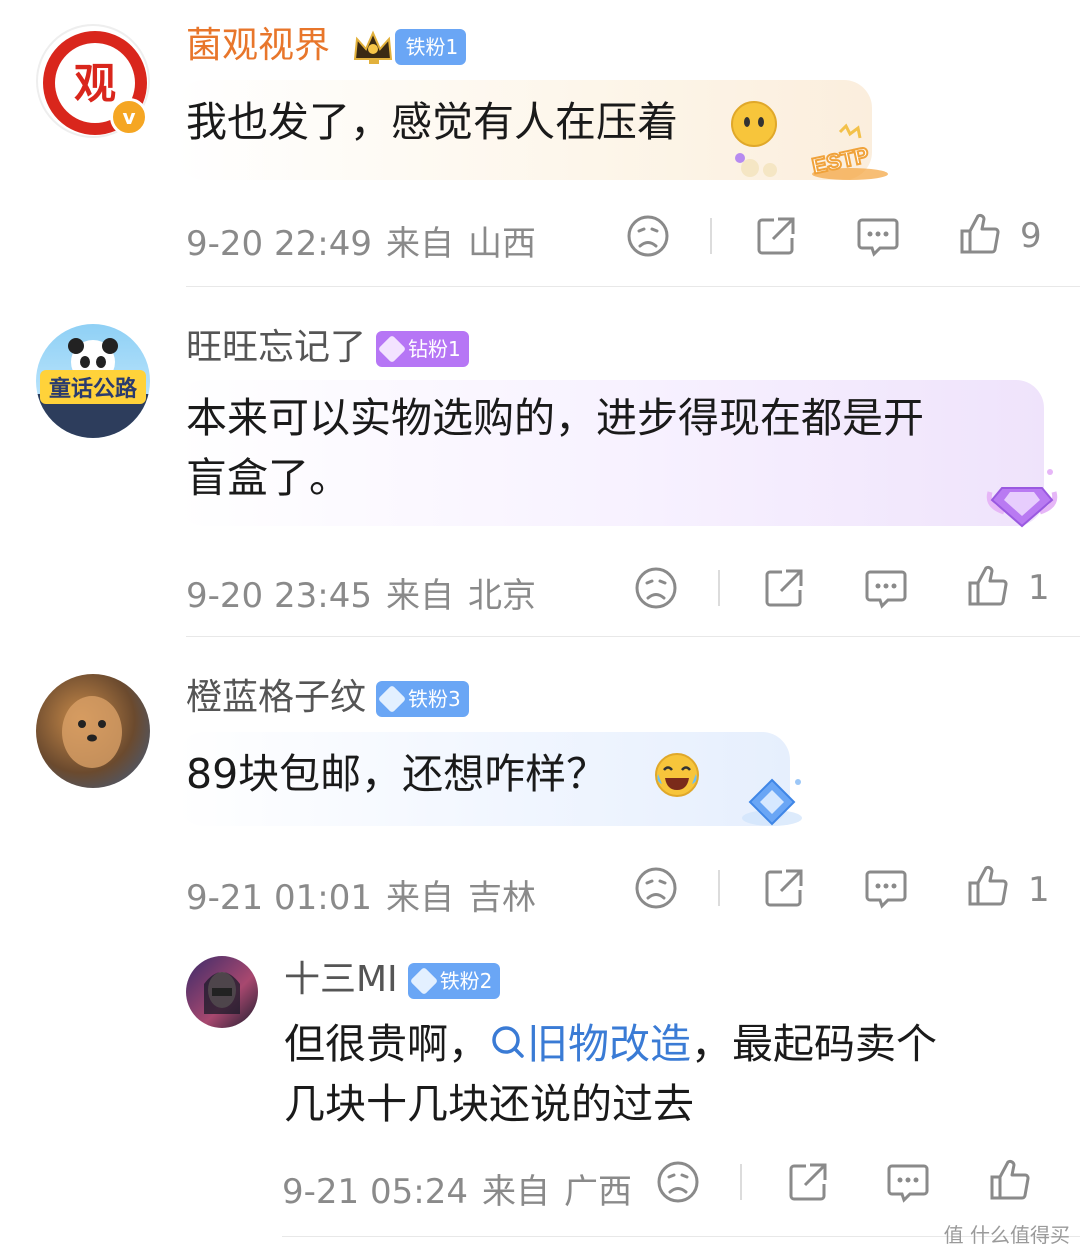  I want to click on username-text: 十三MI, so click(341, 979).